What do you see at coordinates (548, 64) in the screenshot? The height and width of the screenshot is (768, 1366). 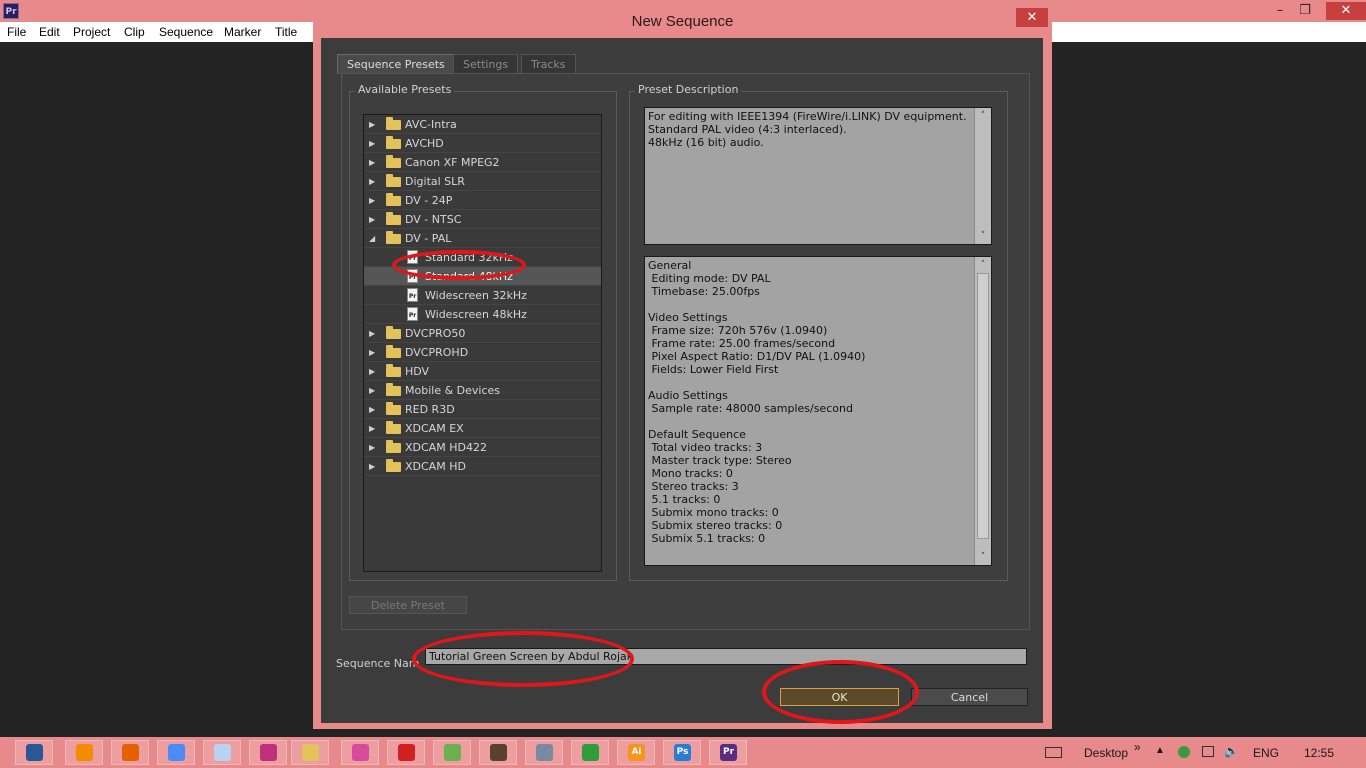 I see `tab-tracks: Tracks` at bounding box center [548, 64].